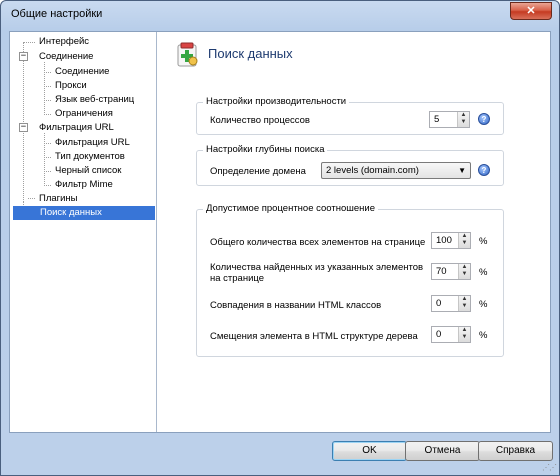 The height and width of the screenshot is (476, 560). I want to click on pct-spinner: 100 ▲ ▼, so click(451, 240).